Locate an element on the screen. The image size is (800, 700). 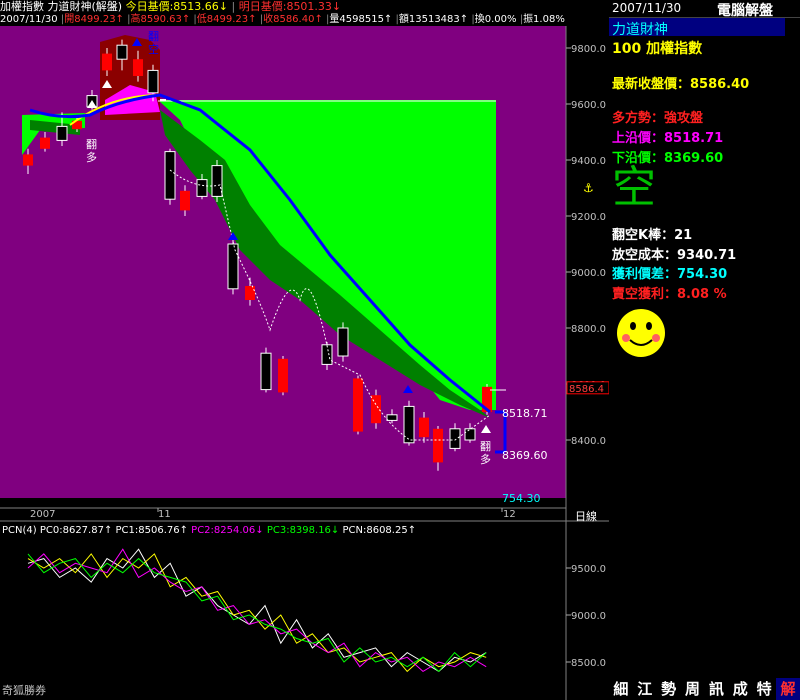
panel-symbol: 100 加權指數 is located at coordinates (657, 49).